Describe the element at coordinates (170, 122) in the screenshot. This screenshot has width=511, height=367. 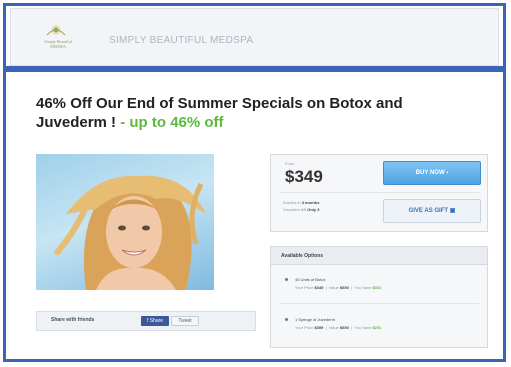
I see `deal-discount-accent: - up to 46% off` at that location.